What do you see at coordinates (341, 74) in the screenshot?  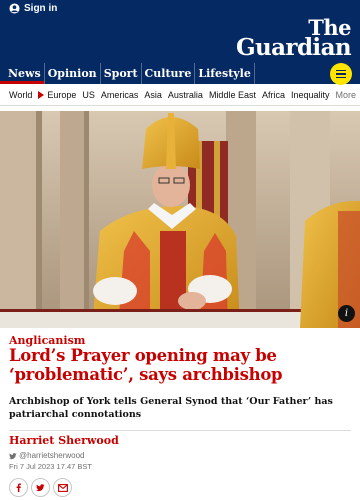 I see `hamburger-icon` at bounding box center [341, 74].